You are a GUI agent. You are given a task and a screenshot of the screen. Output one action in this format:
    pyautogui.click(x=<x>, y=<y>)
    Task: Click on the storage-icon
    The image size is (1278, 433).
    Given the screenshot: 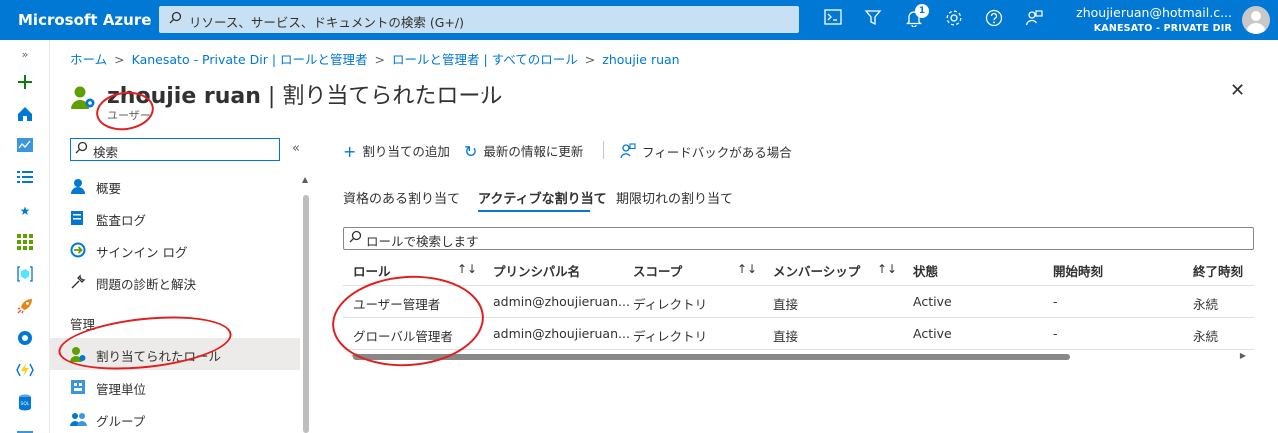 What is the action you would take?
    pyautogui.click(x=25, y=429)
    